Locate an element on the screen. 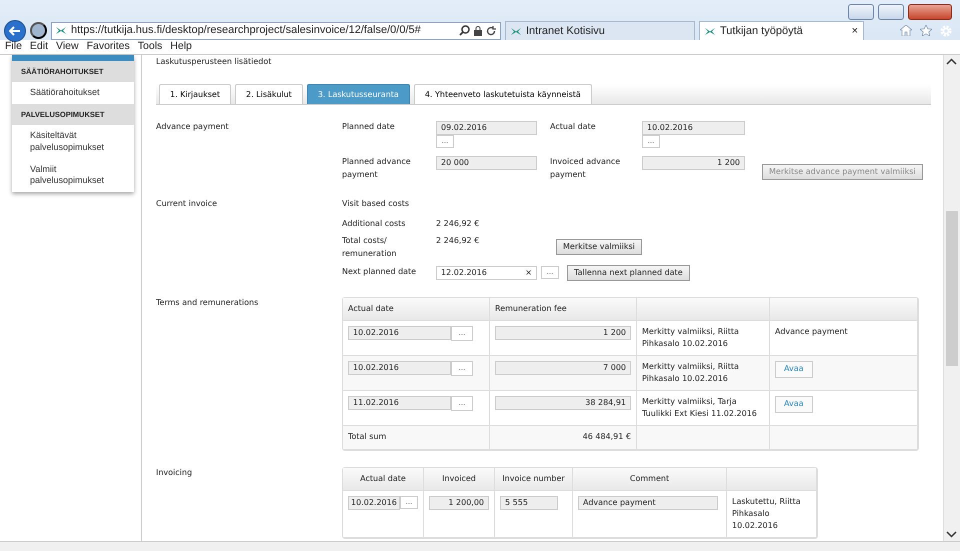 This screenshot has height=551, width=960. close-button is located at coordinates (930, 12).